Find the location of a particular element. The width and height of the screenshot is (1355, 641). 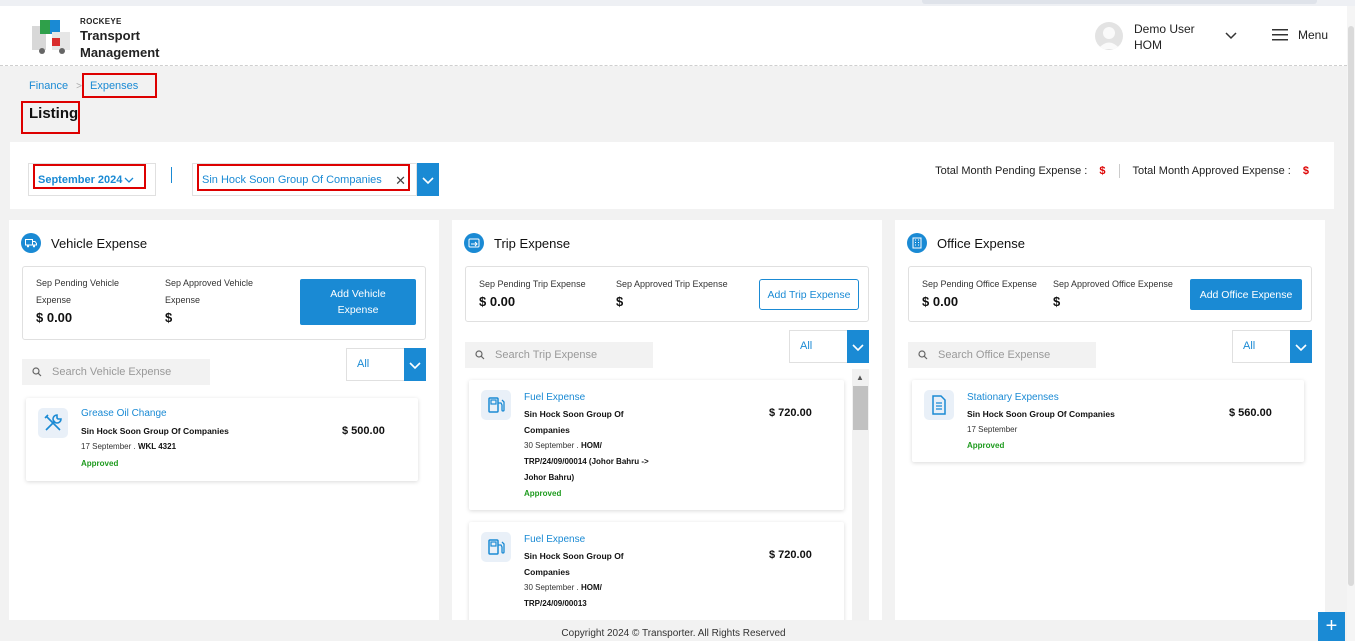

trip-pending-stat: Sep Pending Trip Expense $ 0.00 is located at coordinates (539, 293).